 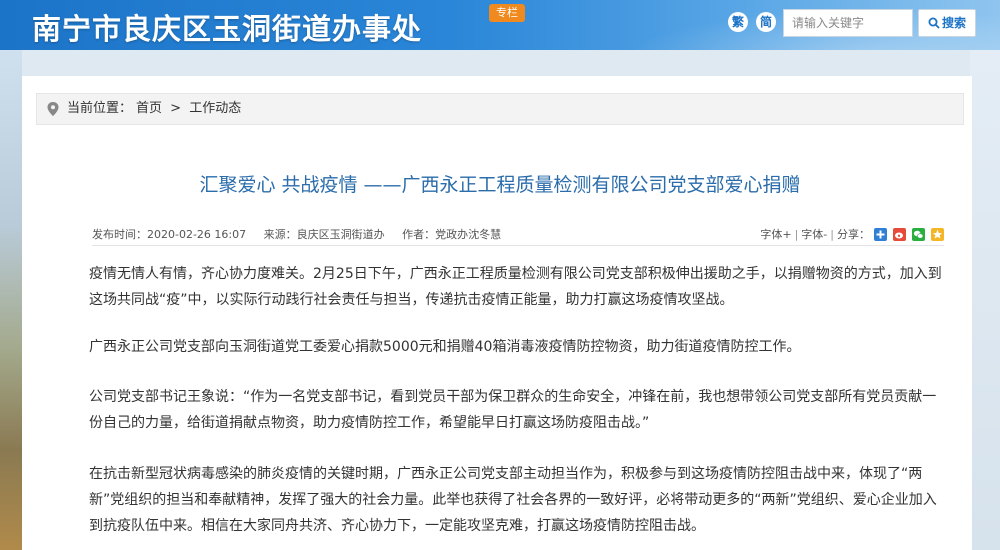 I want to click on breadcrumb: 当前位置： 首页 > 工作动态, so click(x=500, y=109).